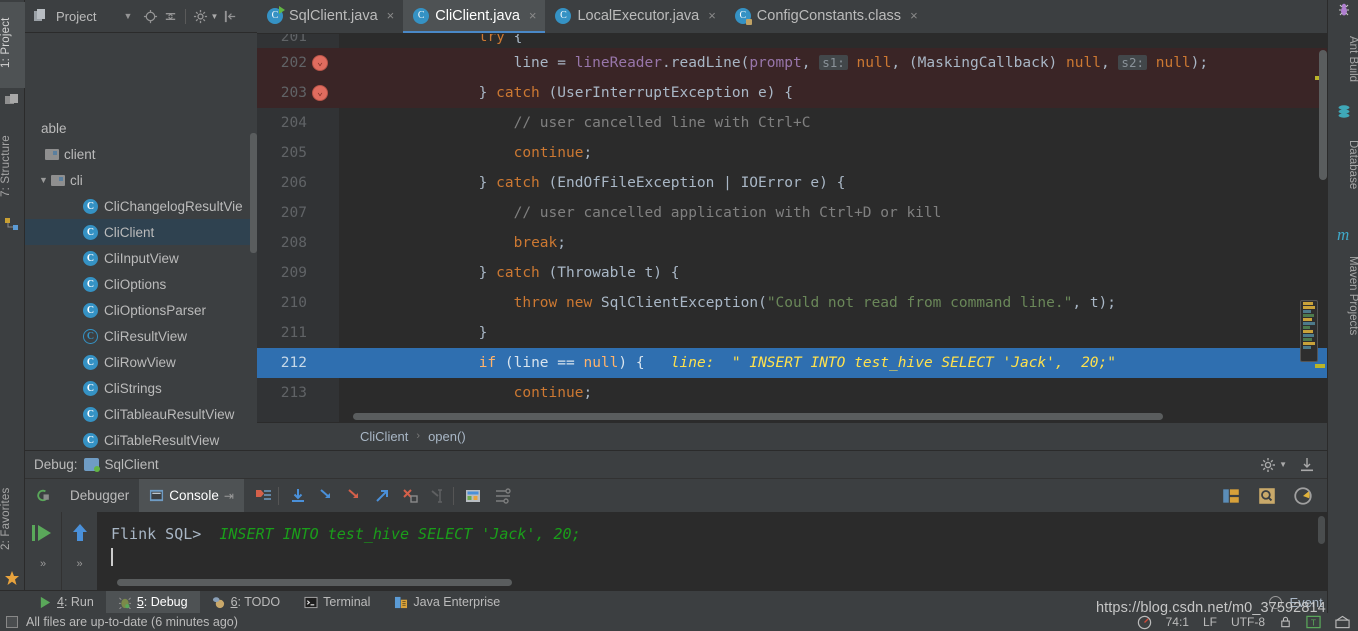  Describe the element at coordinates (829, 15) in the screenshot. I see `tab-label: ConfigConstants.class` at that location.